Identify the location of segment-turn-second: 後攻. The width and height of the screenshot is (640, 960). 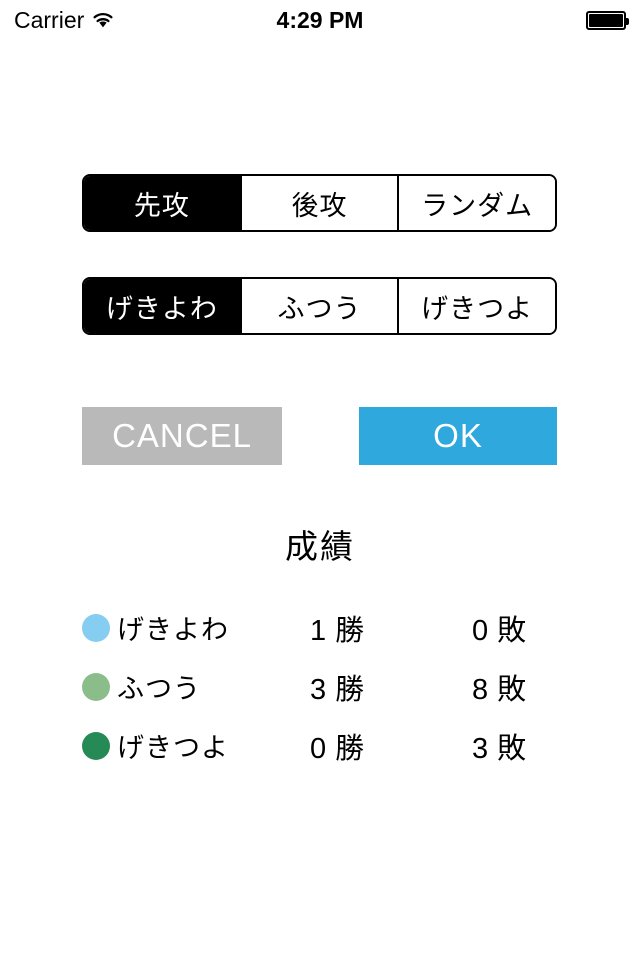
(320, 203).